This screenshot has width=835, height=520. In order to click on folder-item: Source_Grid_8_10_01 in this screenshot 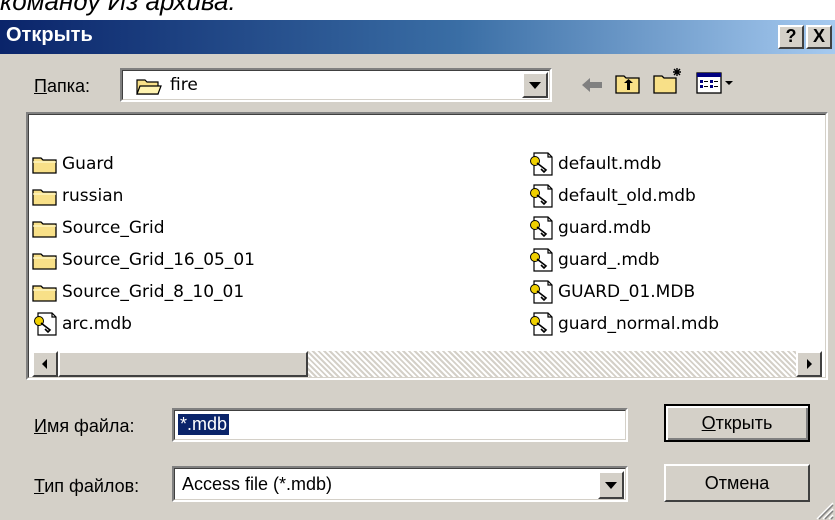, I will do `click(138, 292)`.